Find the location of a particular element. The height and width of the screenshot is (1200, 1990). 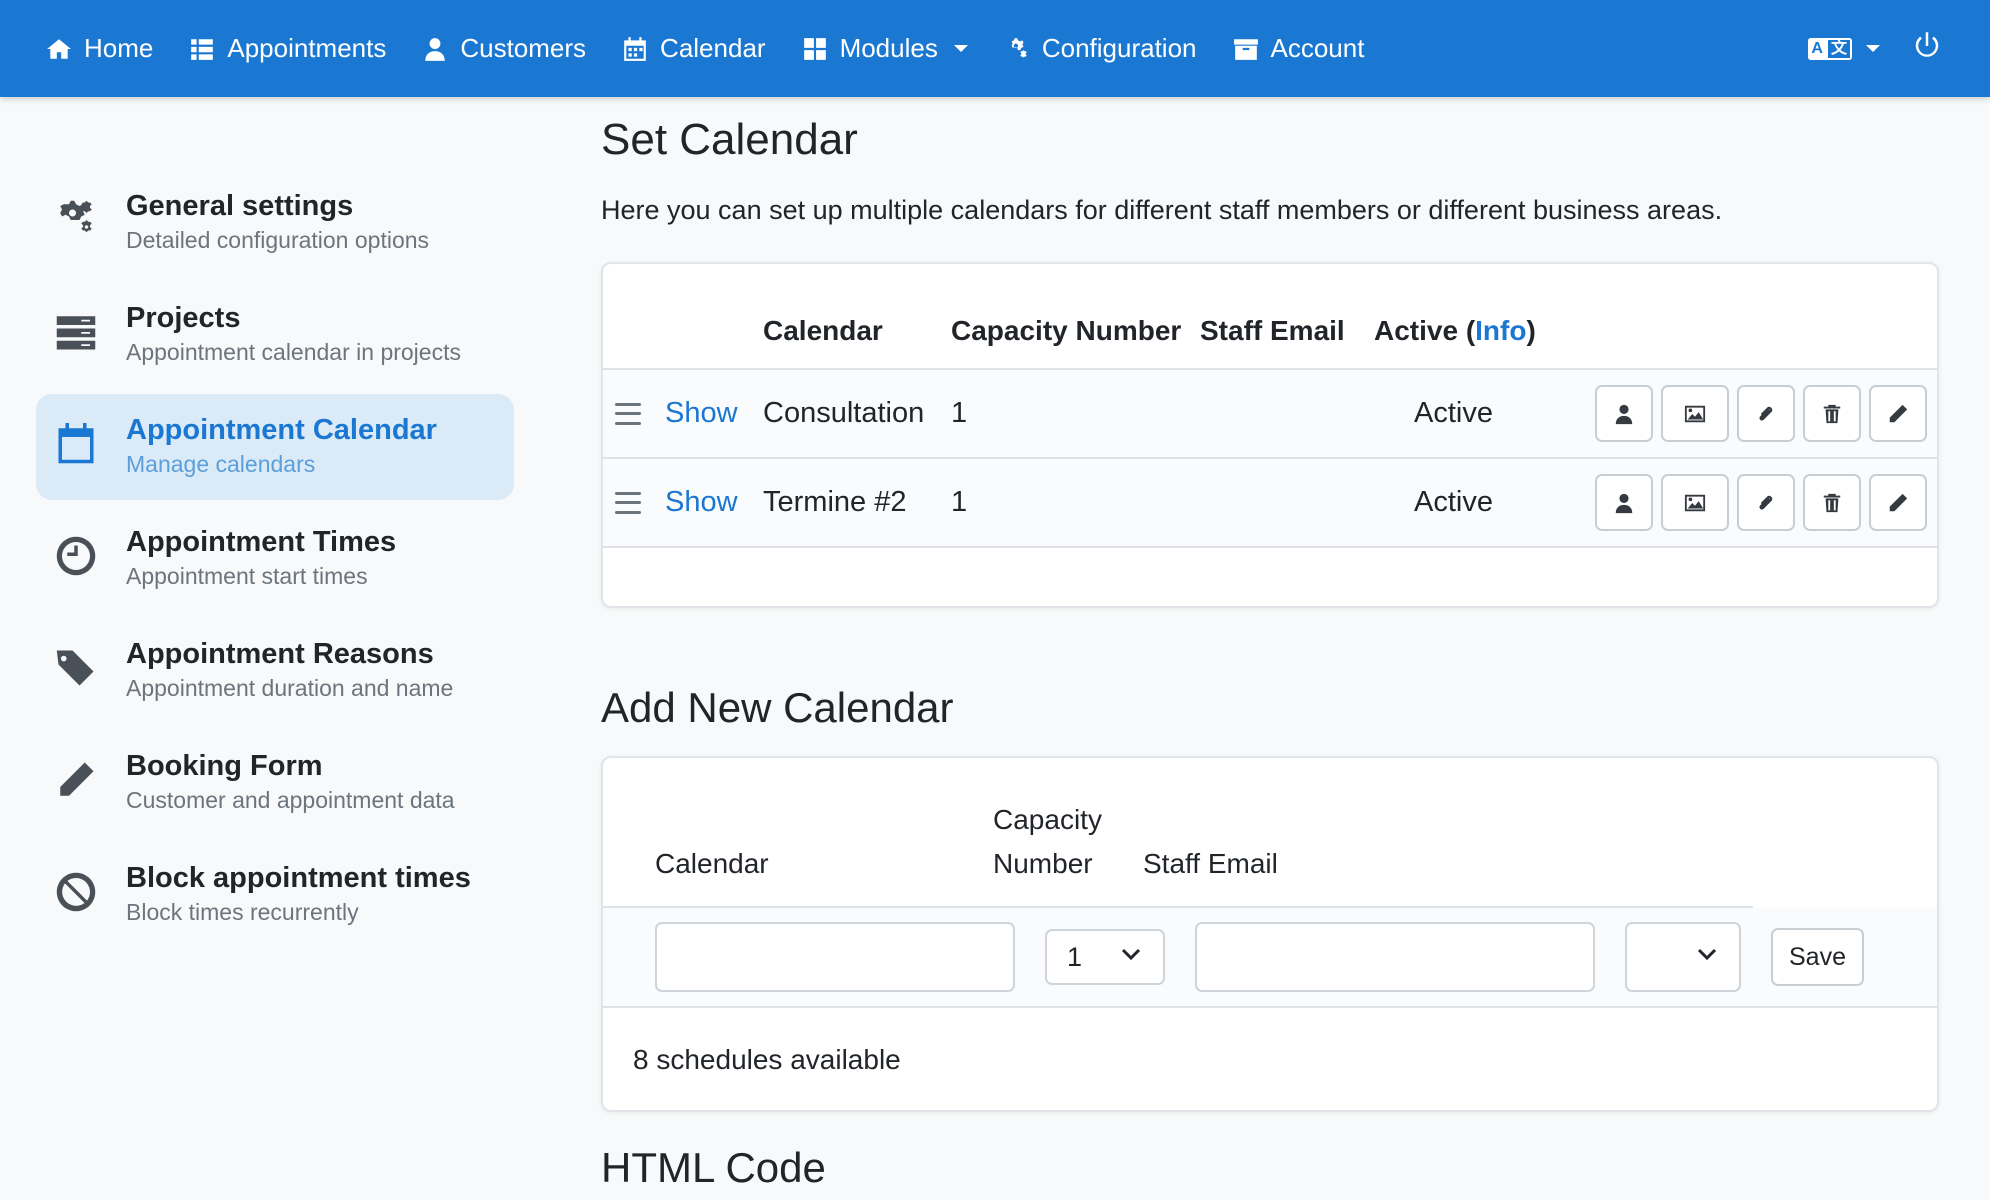

active-header-suffix: ) is located at coordinates (1531, 330).